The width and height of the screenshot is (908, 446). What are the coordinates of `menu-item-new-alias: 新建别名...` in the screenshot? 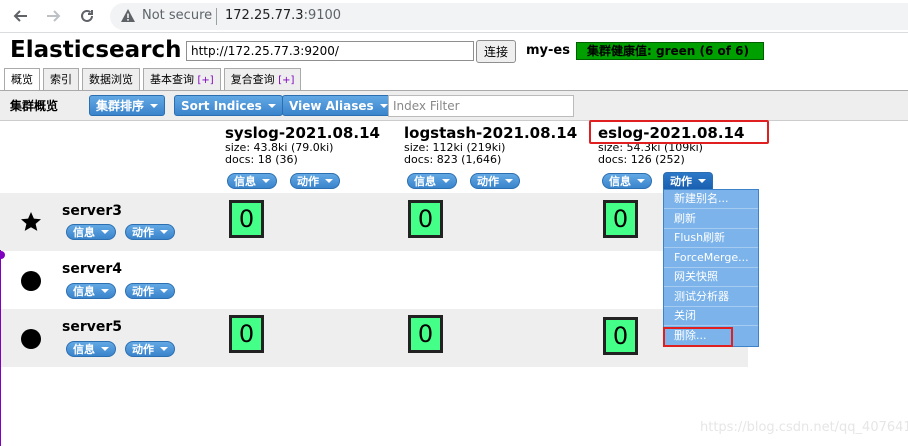 It's located at (711, 199).